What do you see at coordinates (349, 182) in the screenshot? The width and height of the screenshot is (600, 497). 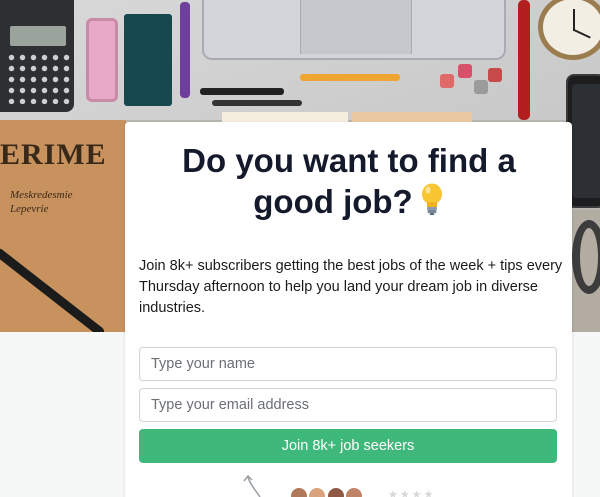 I see `signup-headline: Do you want to find a good job?` at bounding box center [349, 182].